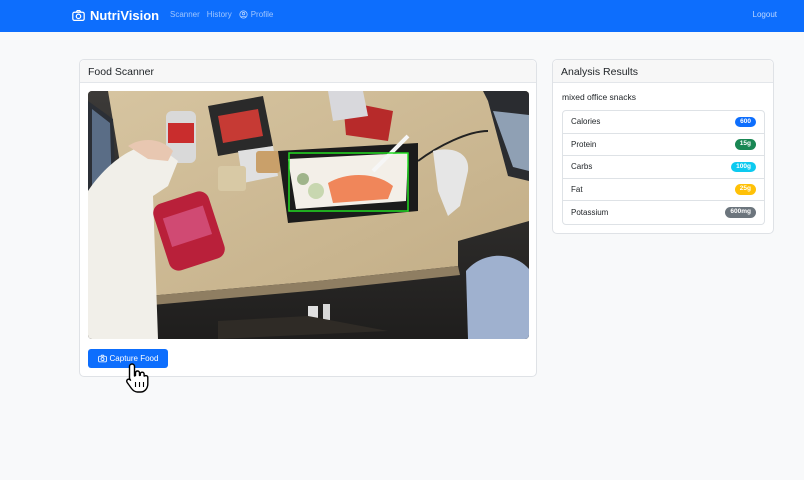  What do you see at coordinates (577, 189) in the screenshot?
I see `nutrient-label: Fat` at bounding box center [577, 189].